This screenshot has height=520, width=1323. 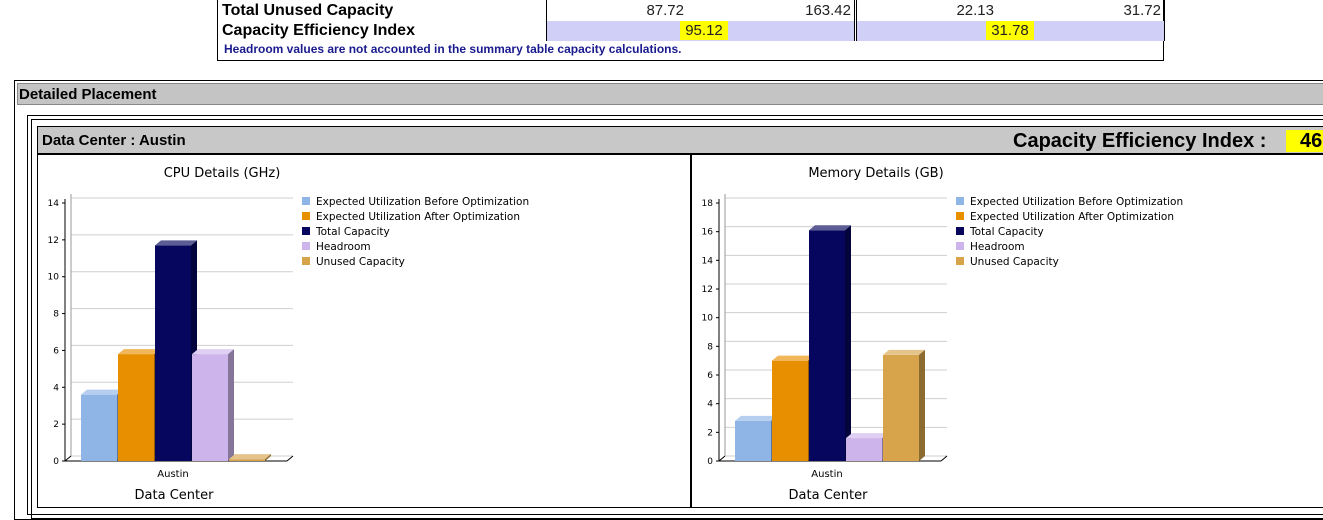 What do you see at coordinates (360, 262) in the screenshot?
I see `chart0-legend-label-4: Unused Capacity` at bounding box center [360, 262].